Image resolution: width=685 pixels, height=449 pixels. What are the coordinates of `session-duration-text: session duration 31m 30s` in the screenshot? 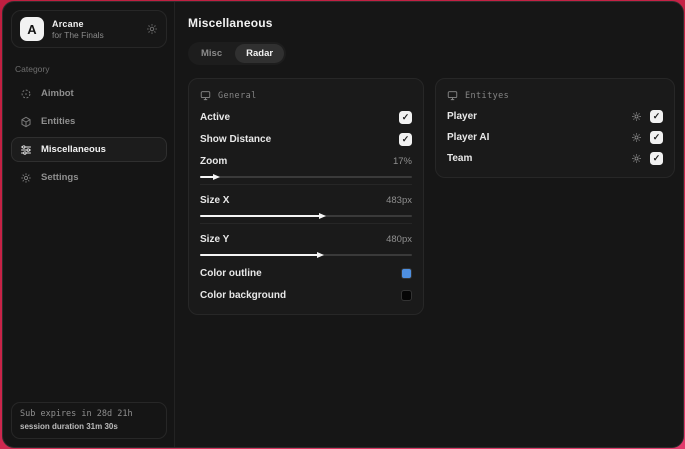 It's located at (69, 426).